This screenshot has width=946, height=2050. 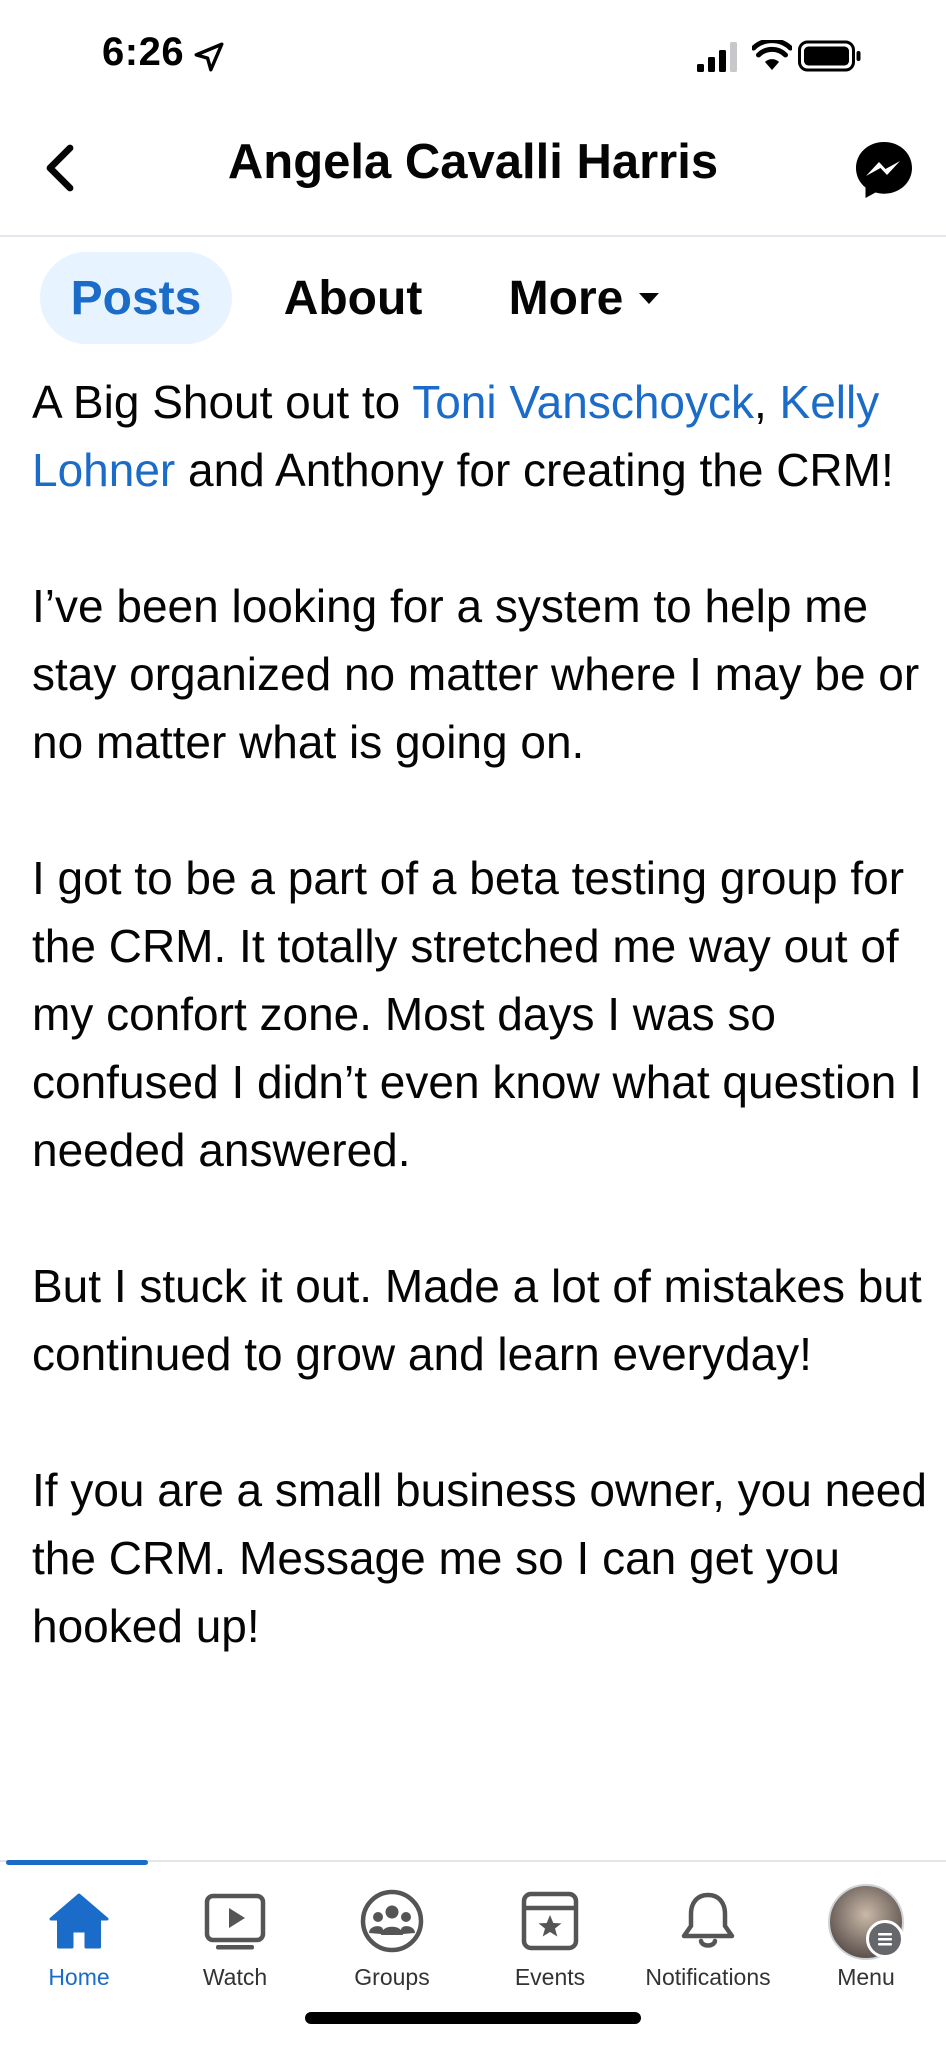 I want to click on nav-groups: Groups, so click(x=392, y=1932).